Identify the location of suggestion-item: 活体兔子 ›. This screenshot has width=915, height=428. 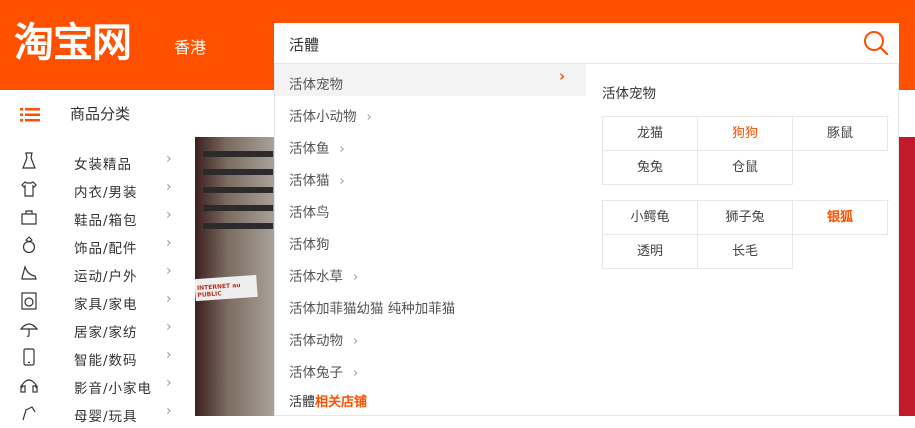
(430, 368).